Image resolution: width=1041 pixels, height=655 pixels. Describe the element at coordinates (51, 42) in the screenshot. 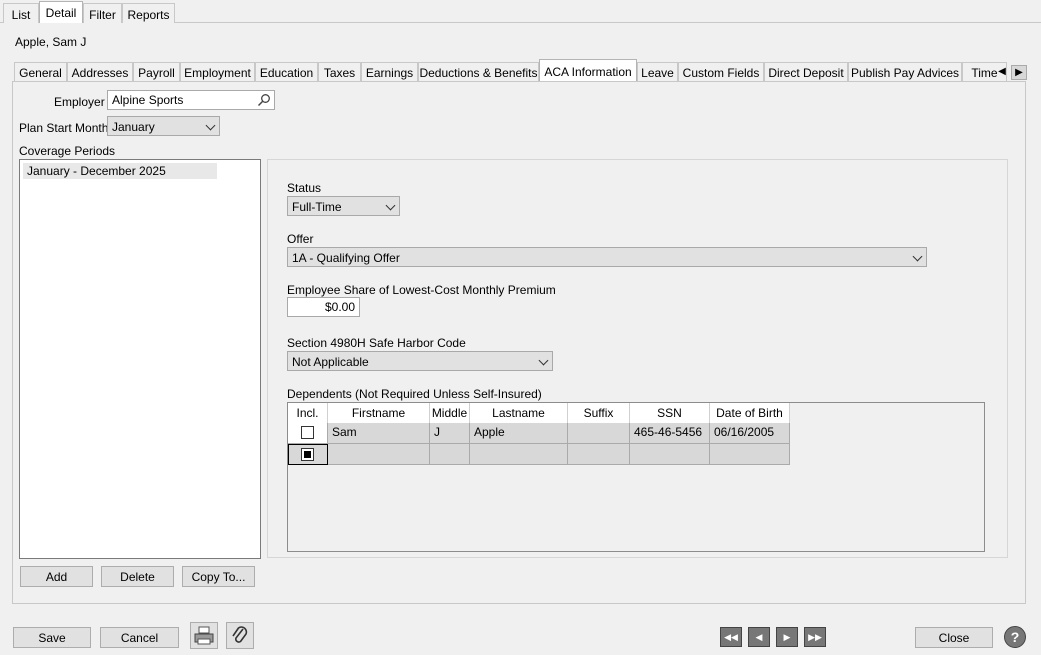

I see `employee-name: Apple, Sam J` at that location.